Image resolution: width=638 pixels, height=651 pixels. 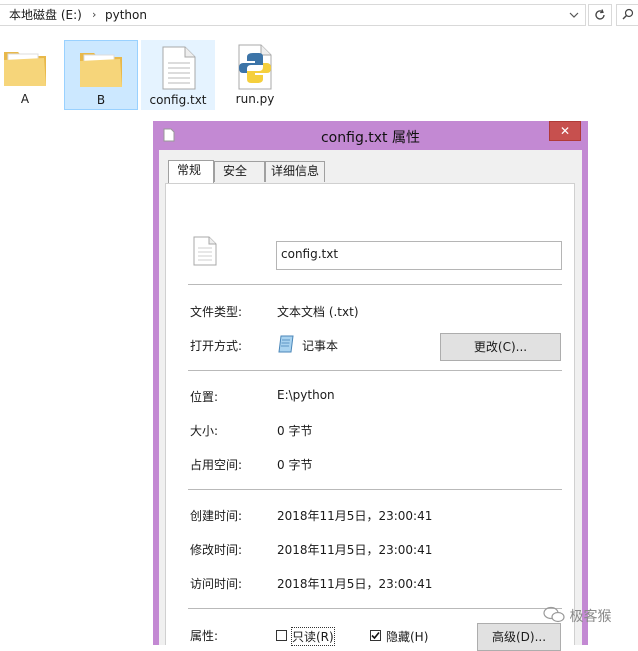 I want to click on watermark-text: 极客猴, so click(x=590, y=617).